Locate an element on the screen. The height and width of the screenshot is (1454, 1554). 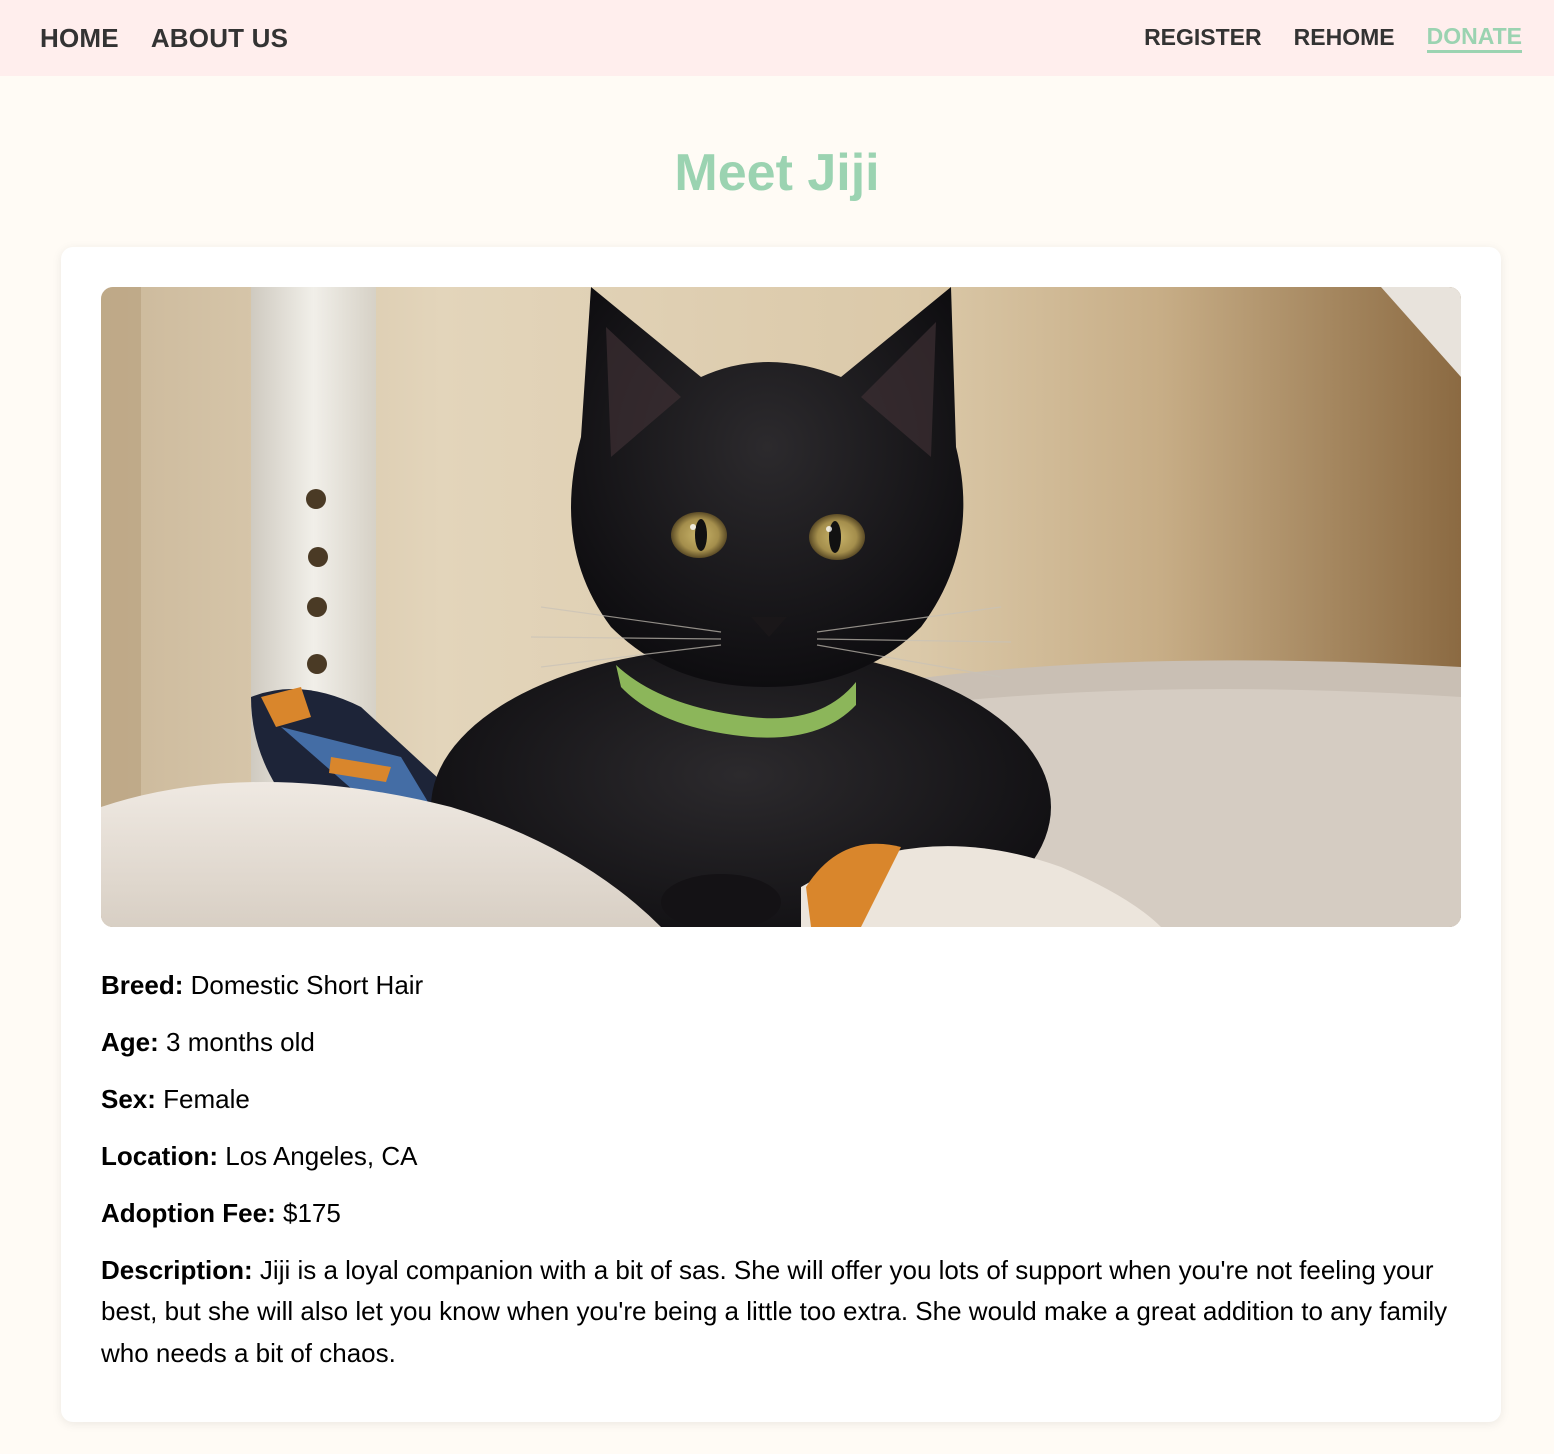
nav-left-group: HOME ABOUT US is located at coordinates (180, 38).